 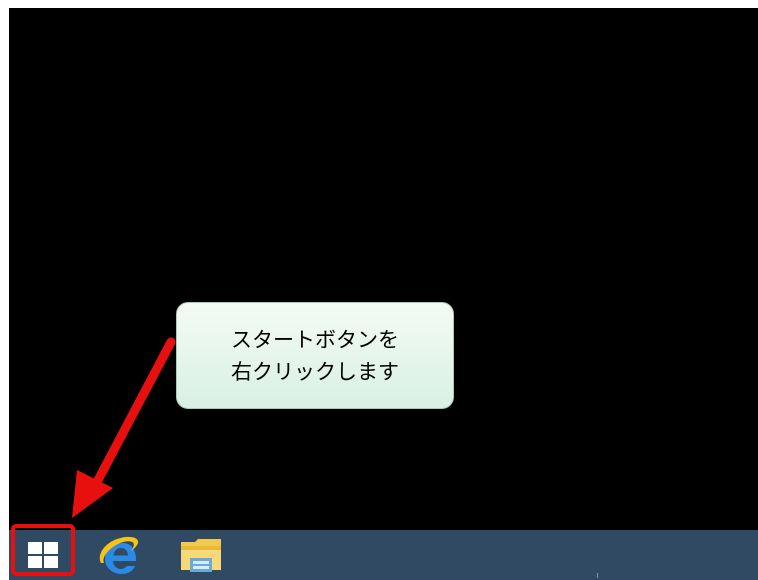 I want to click on file-explorer-icon, so click(x=201, y=555).